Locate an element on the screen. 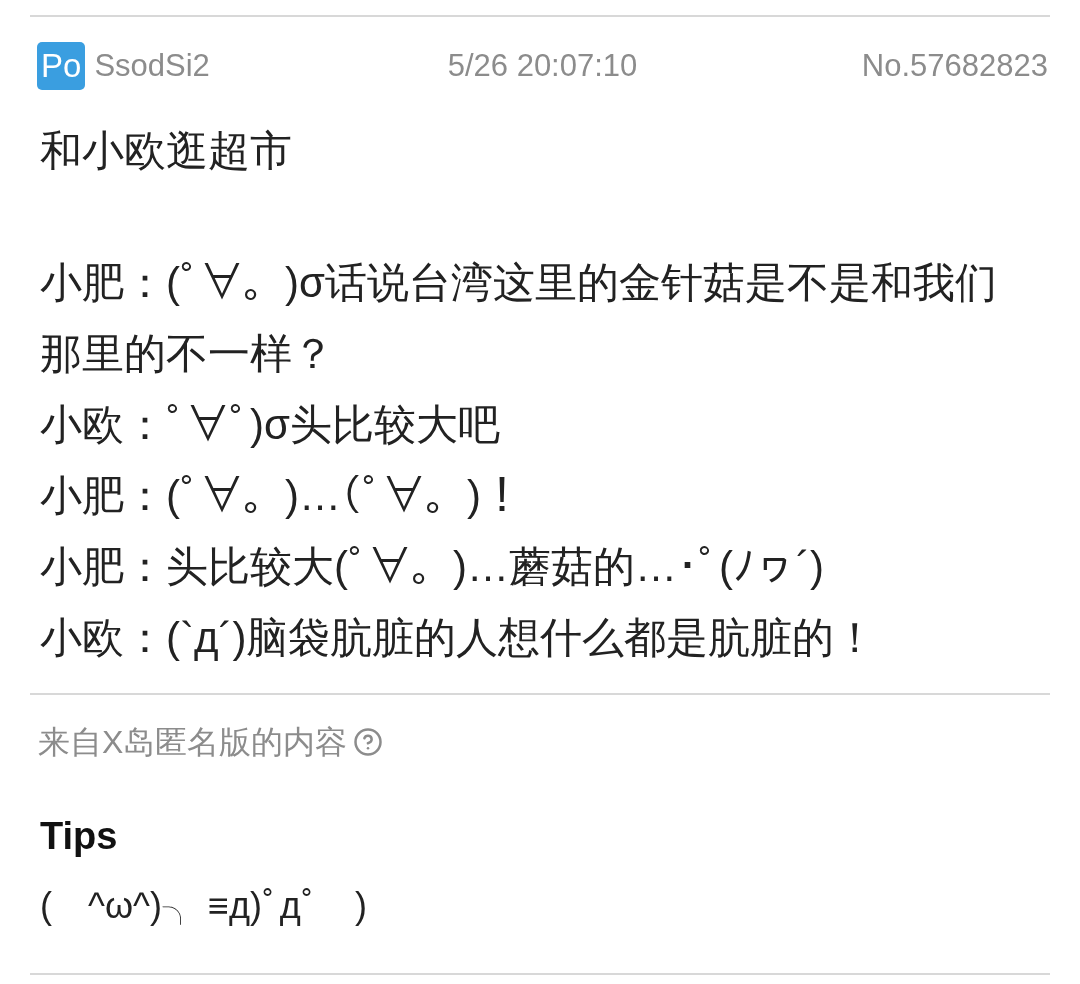 Image resolution: width=1080 pixels, height=984 pixels. source-note: 来自X岛匿名版的内容 is located at coordinates (193, 742).